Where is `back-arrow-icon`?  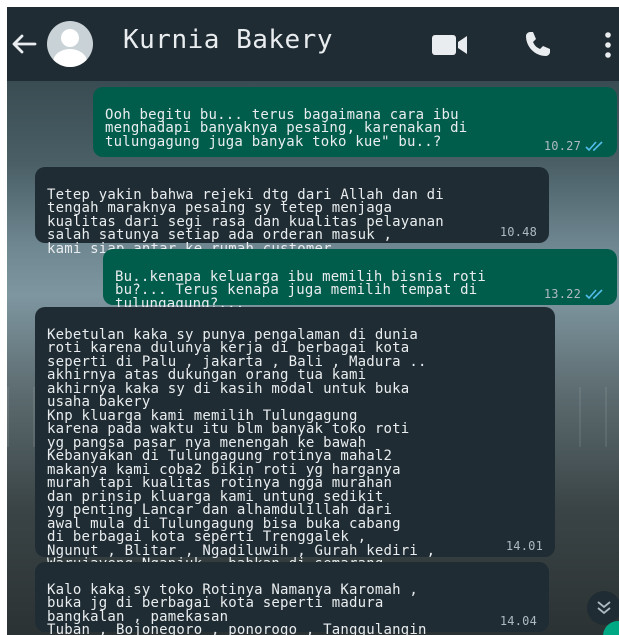 back-arrow-icon is located at coordinates (24, 44).